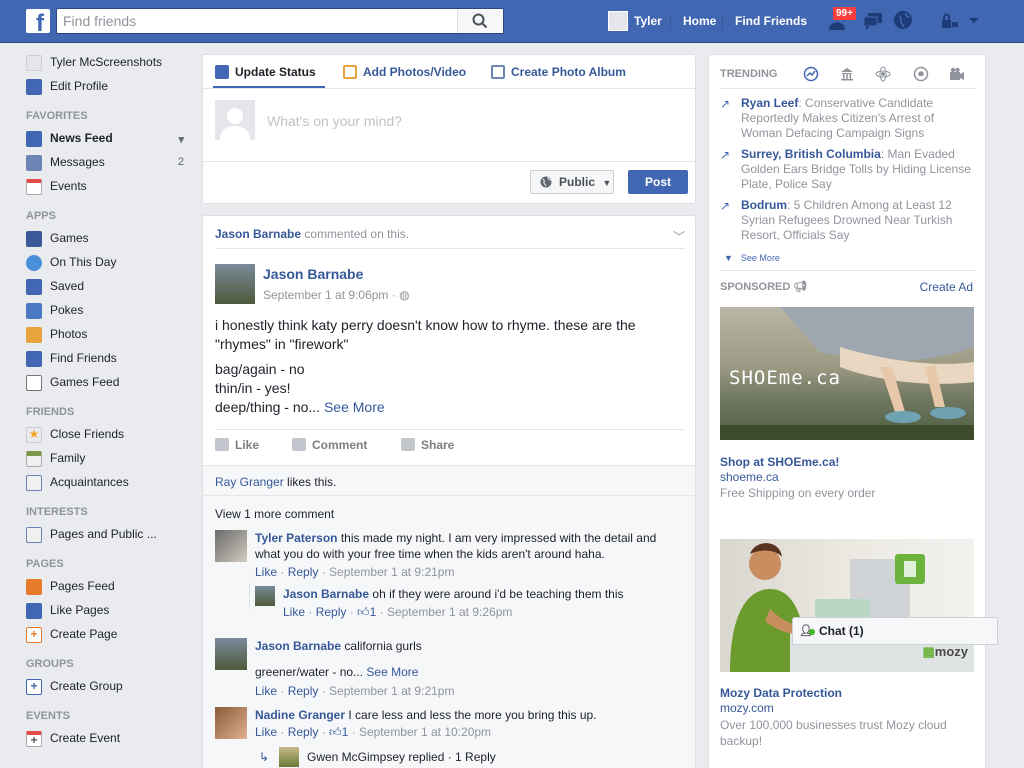 The width and height of the screenshot is (1024, 768). What do you see at coordinates (699, 21) in the screenshot?
I see `home-link: Home` at bounding box center [699, 21].